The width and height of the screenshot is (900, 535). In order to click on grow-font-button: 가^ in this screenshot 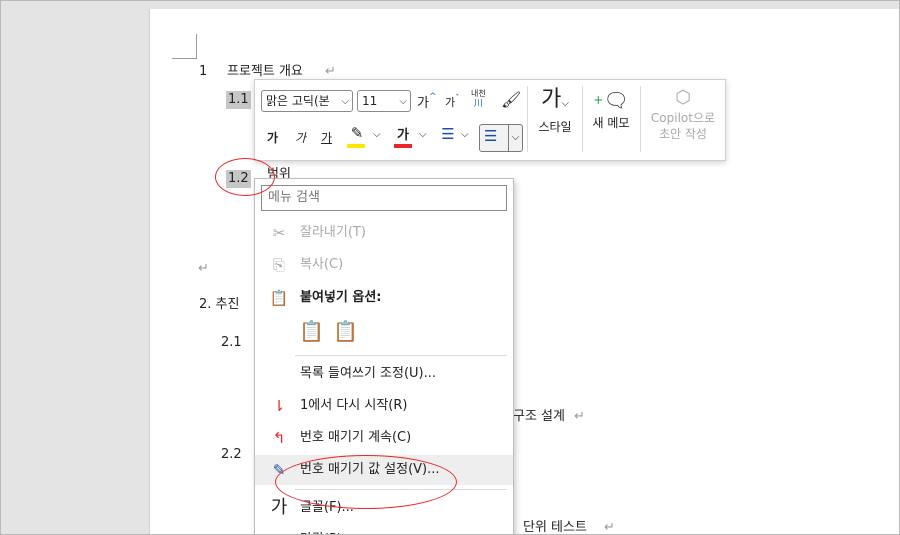, I will do `click(427, 101)`.